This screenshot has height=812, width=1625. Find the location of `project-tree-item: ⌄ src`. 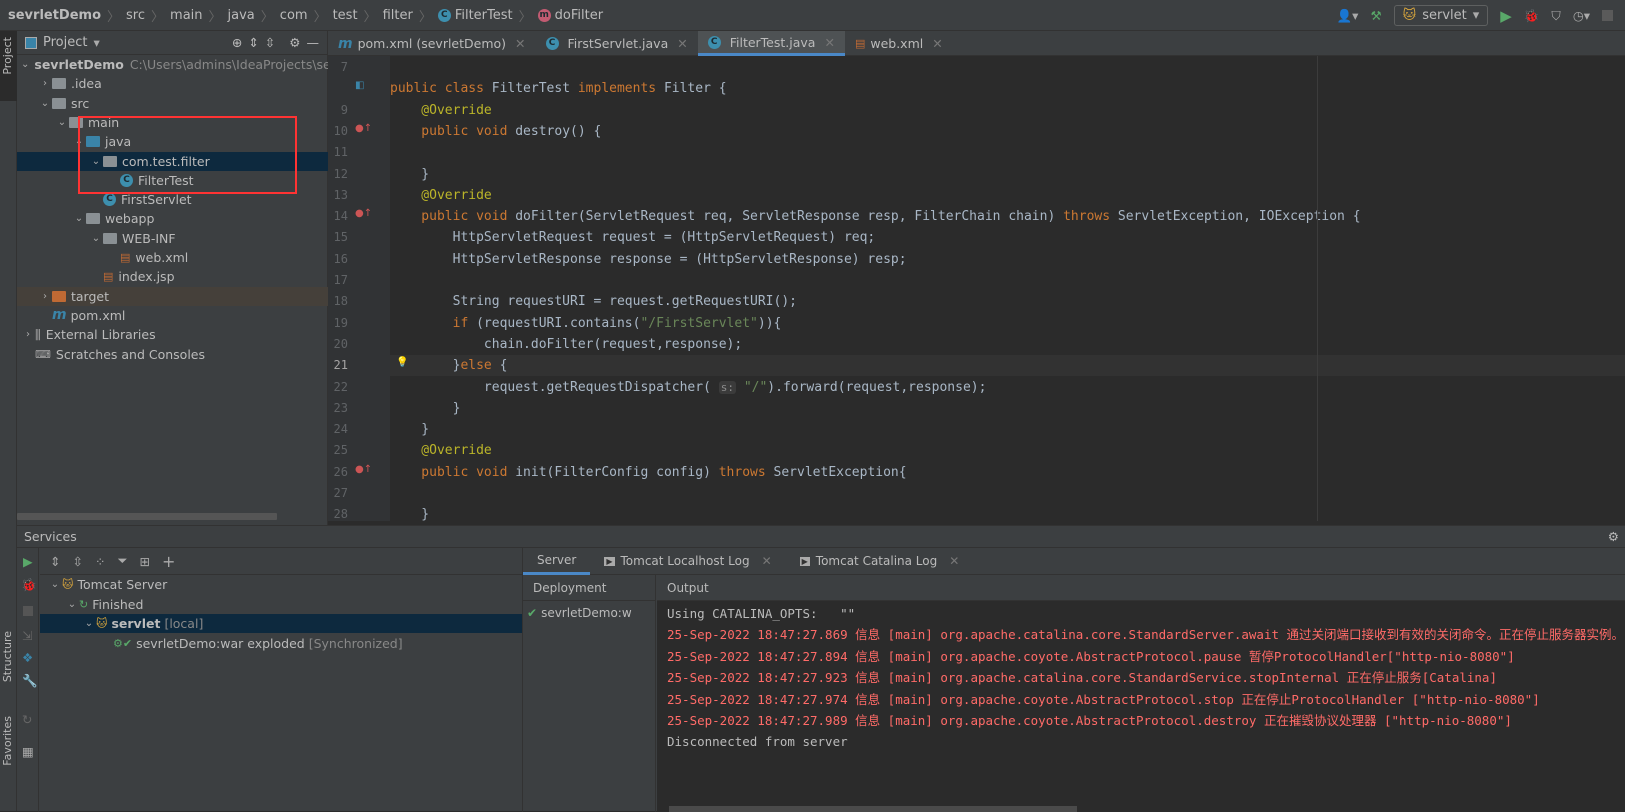

project-tree-item: ⌄ src is located at coordinates (172, 103).